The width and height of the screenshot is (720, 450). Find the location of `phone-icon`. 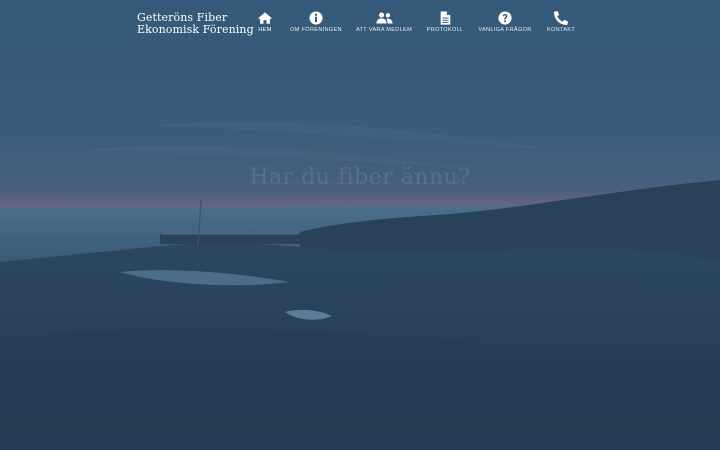

phone-icon is located at coordinates (561, 18).